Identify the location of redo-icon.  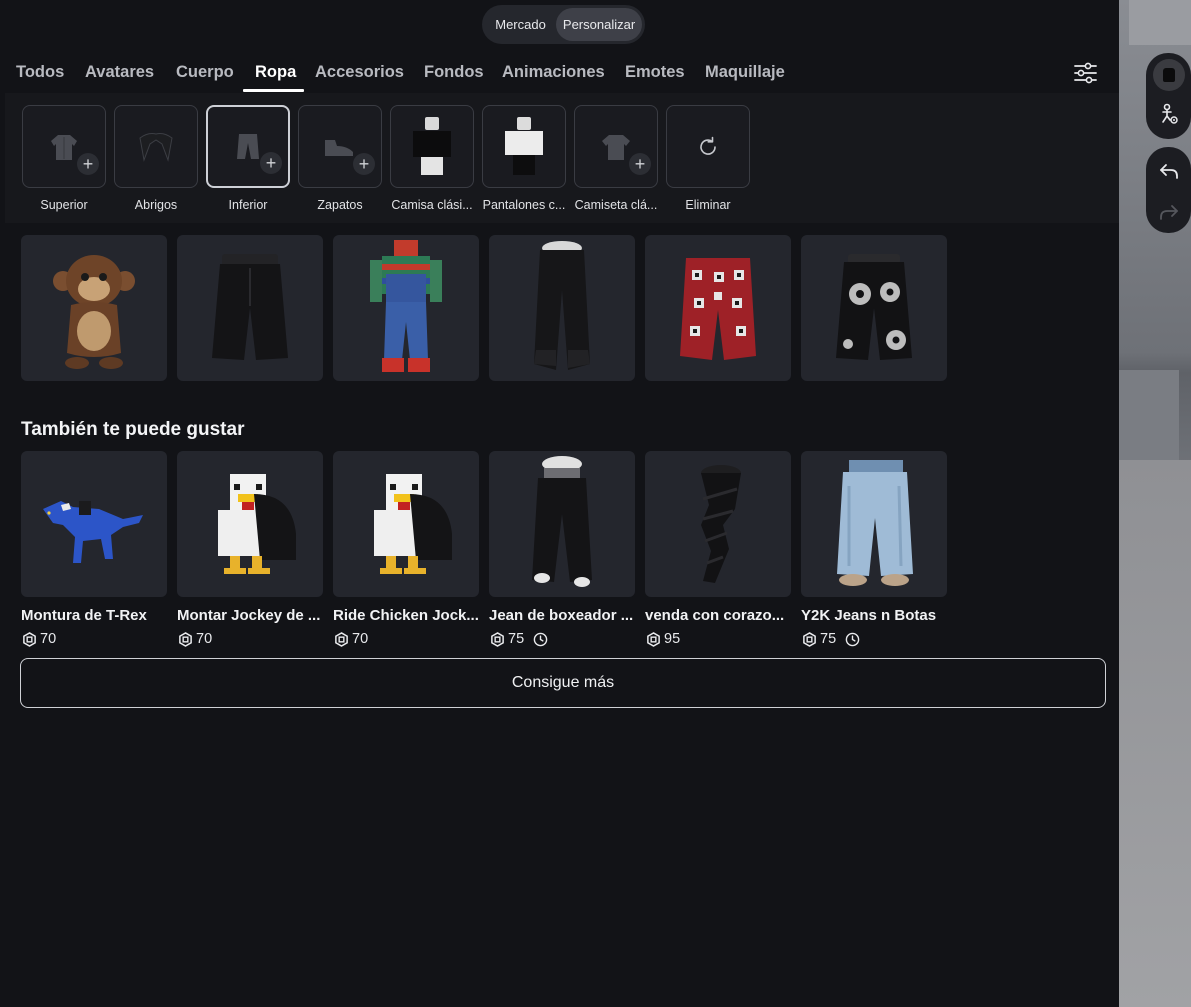
(1169, 212).